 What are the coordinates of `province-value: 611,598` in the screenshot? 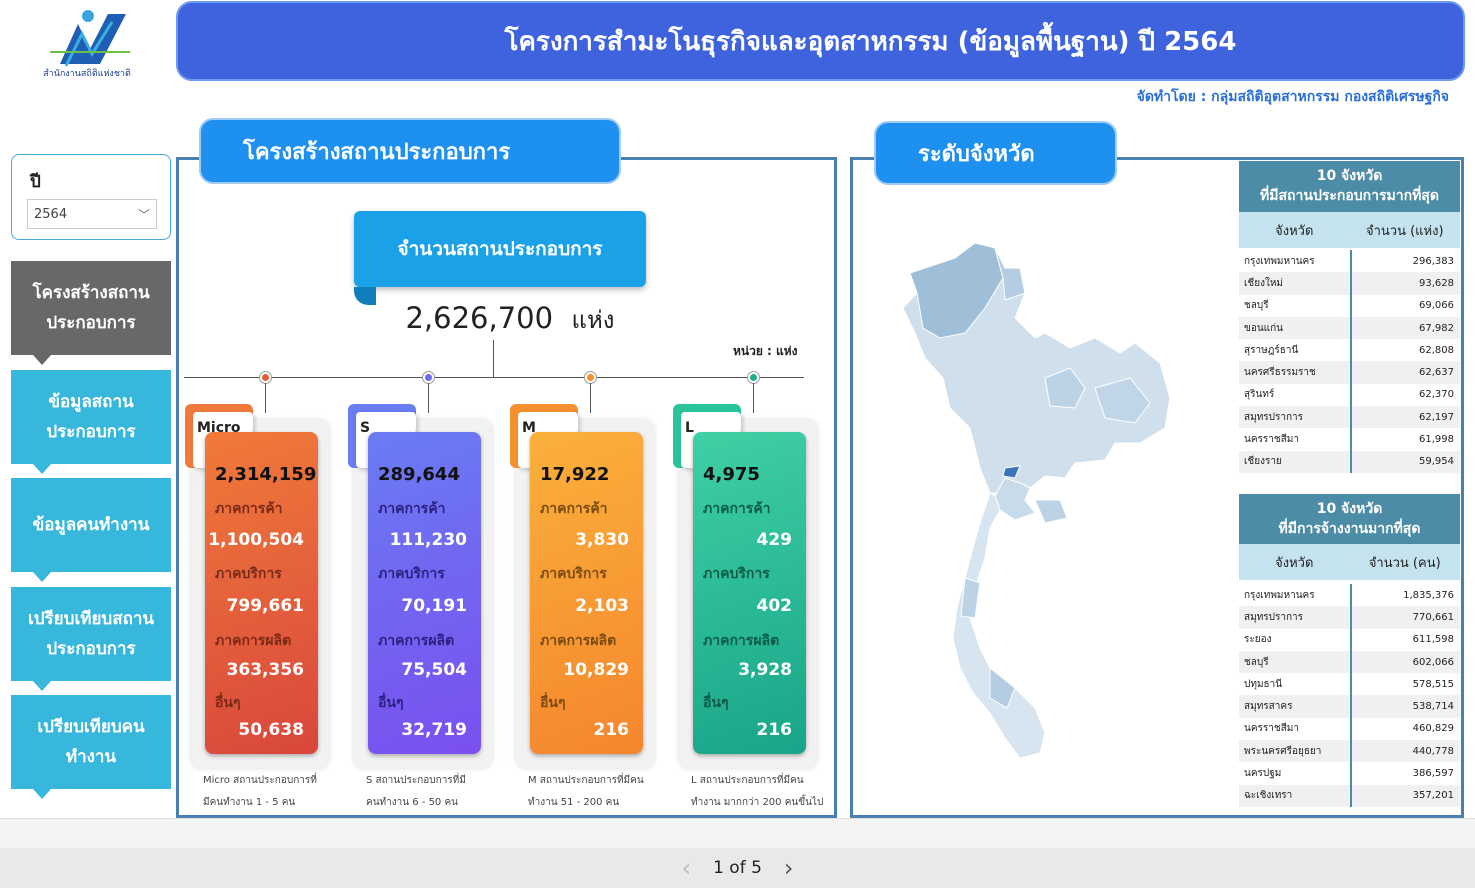 It's located at (1433, 640).